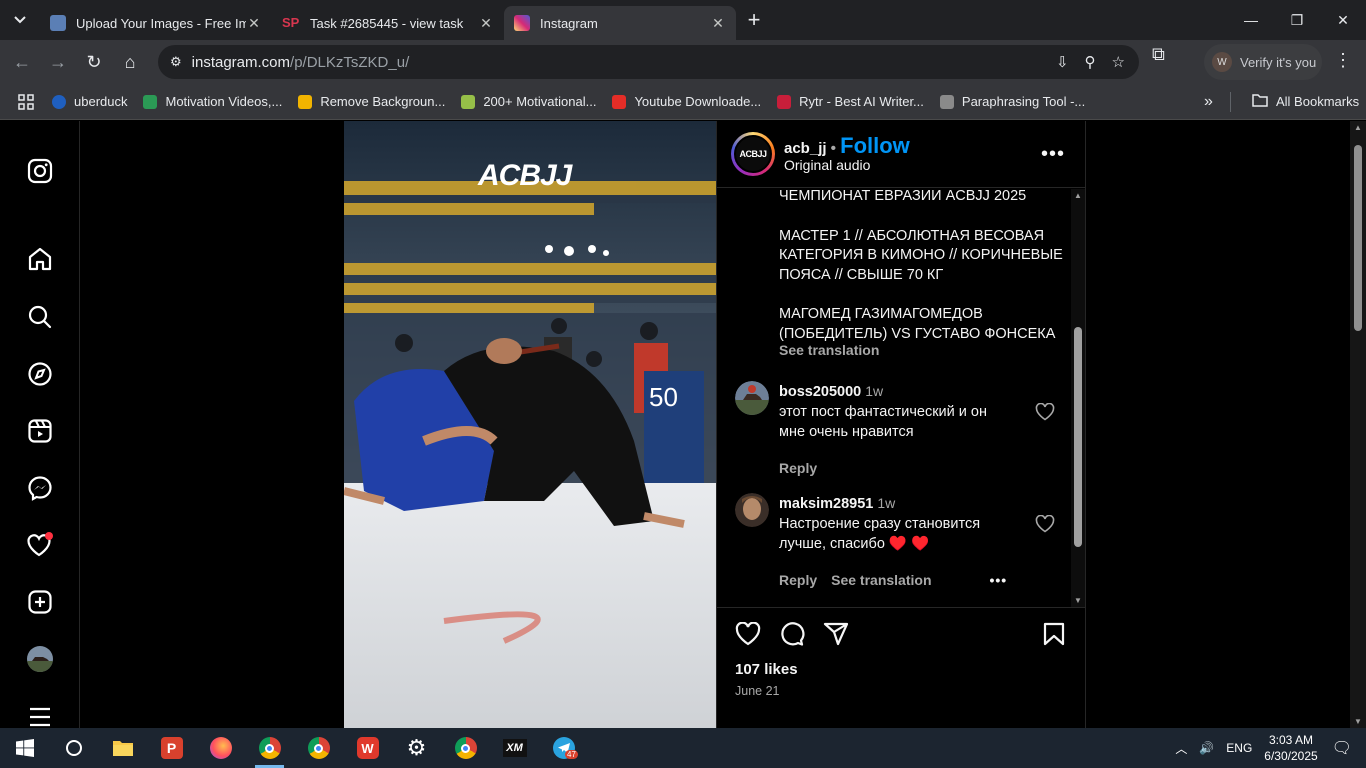 The image size is (1366, 768). What do you see at coordinates (40, 545) in the screenshot?
I see `notifications-heart-icon` at bounding box center [40, 545].